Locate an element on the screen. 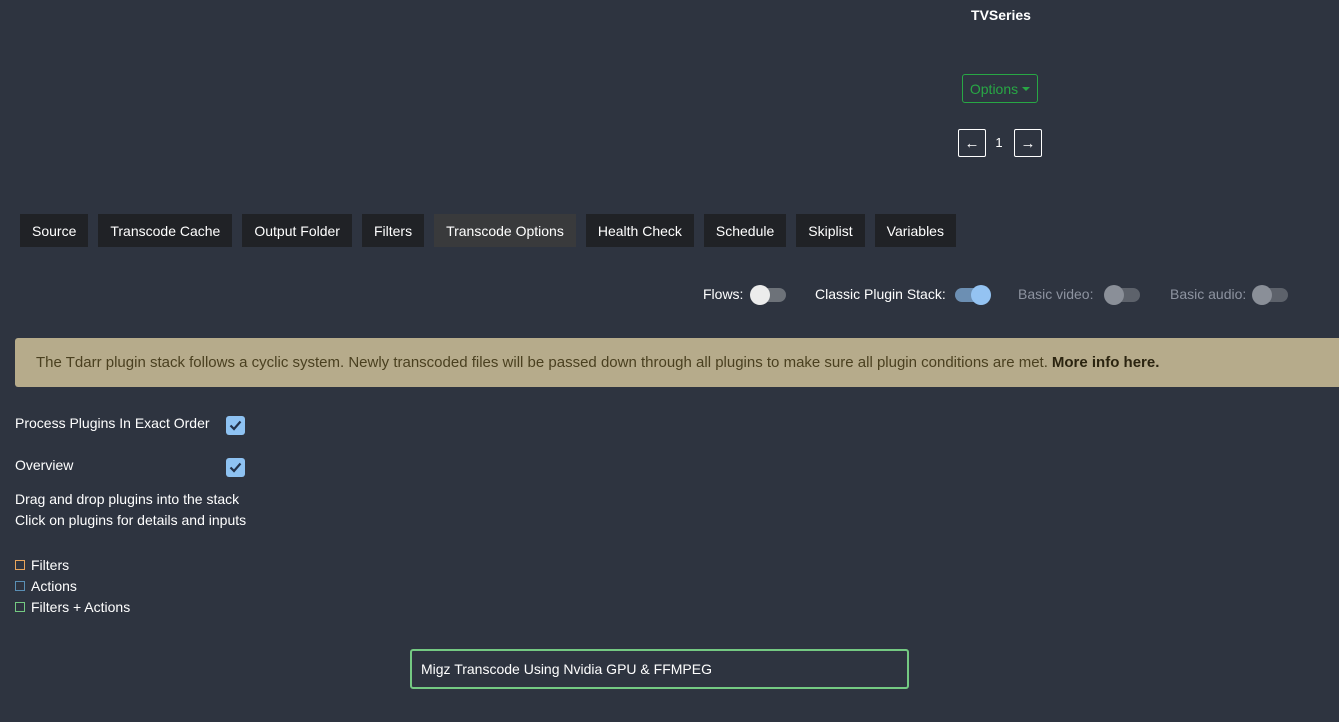 The width and height of the screenshot is (1339, 722). tab-skiplist: Skiplist is located at coordinates (830, 230).